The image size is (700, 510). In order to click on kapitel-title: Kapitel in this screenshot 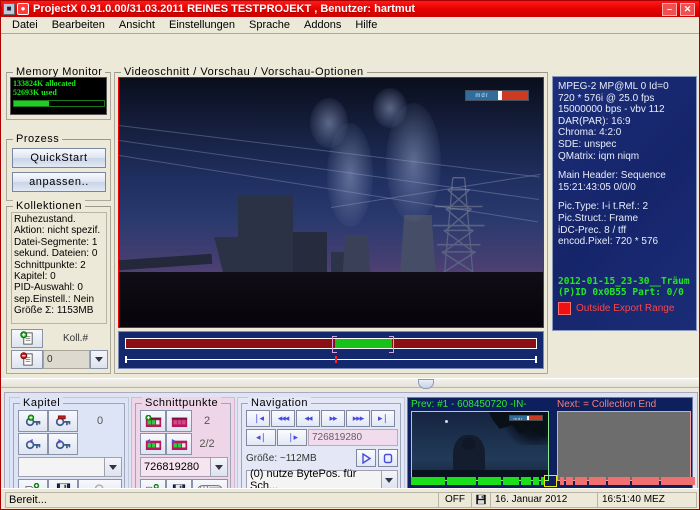, I will do `click(42, 403)`.